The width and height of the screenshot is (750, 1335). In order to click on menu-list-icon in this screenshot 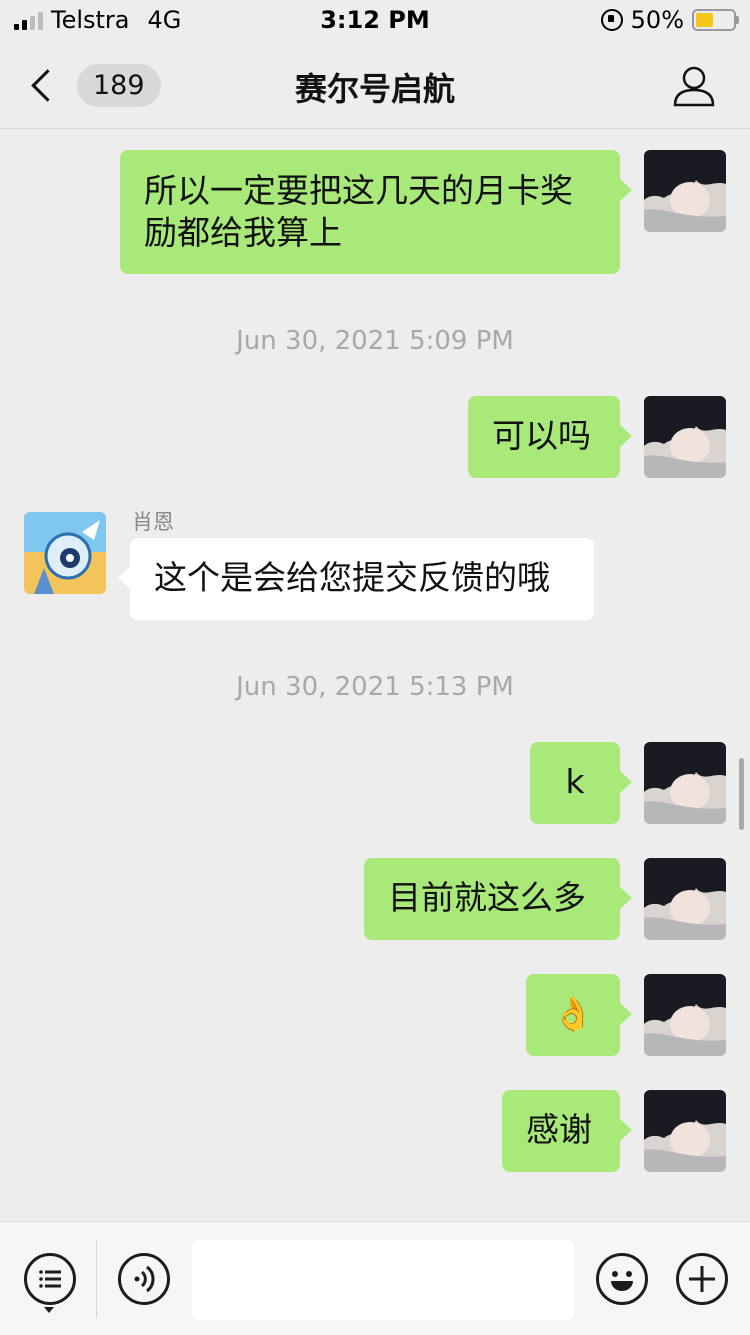, I will do `click(50, 1279)`.